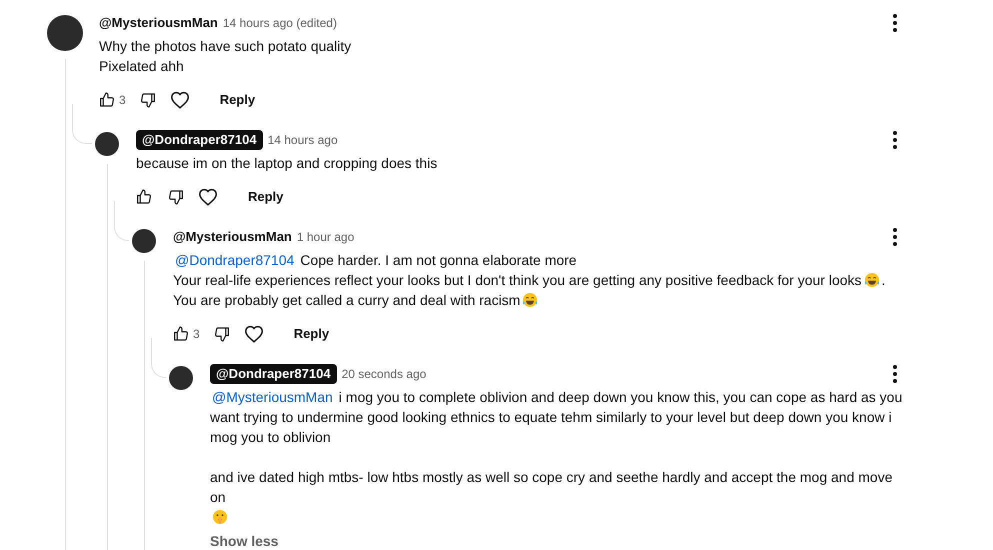  Describe the element at coordinates (225, 56) in the screenshot. I see `comment-text: Why the photos have such potato quality Pixelated ahh` at that location.